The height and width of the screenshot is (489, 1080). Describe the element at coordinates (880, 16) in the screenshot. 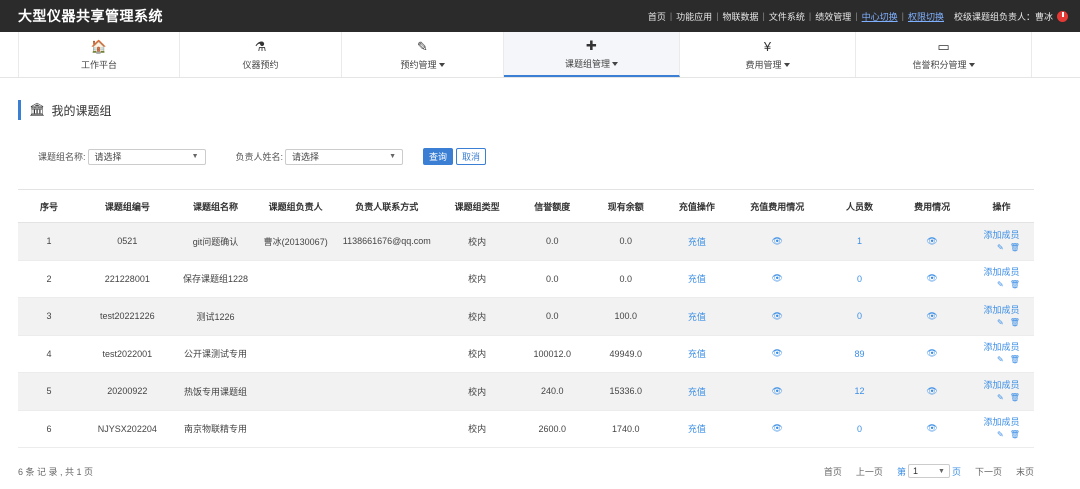

I see `top-link-5: 中心切换` at that location.